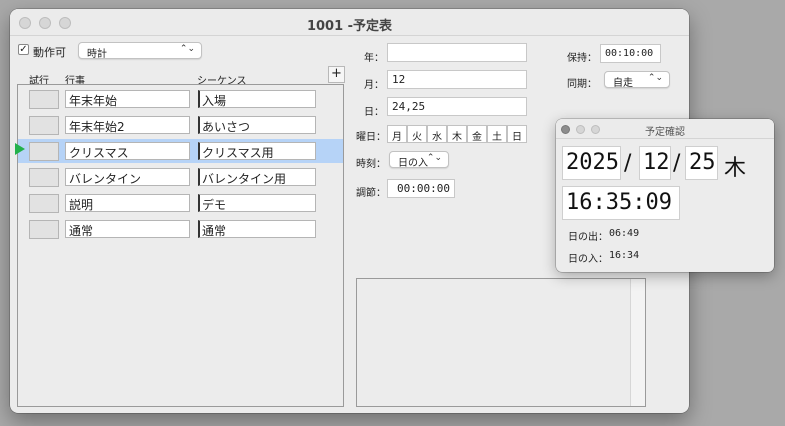  I want to click on event-field: バレンタイン, so click(127, 177).